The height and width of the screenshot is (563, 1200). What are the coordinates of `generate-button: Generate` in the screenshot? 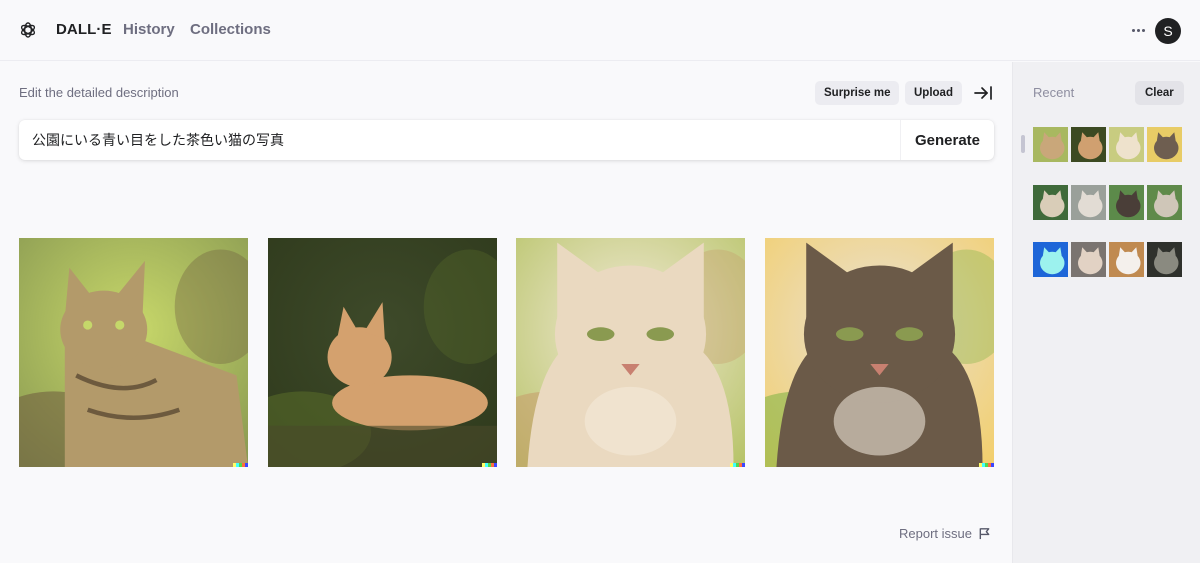 It's located at (947, 140).